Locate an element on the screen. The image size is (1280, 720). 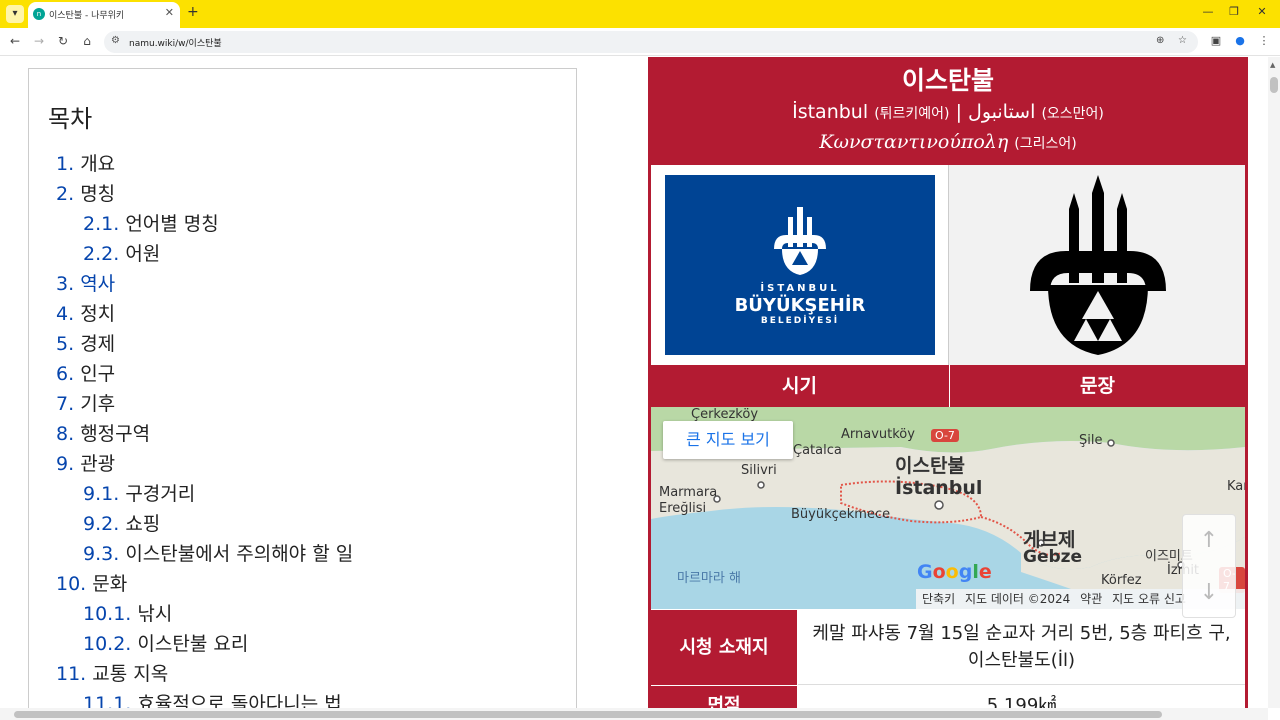
toc-item: 11.1. 효율적으로 돌아다니는 법 is located at coordinates (302, 698).